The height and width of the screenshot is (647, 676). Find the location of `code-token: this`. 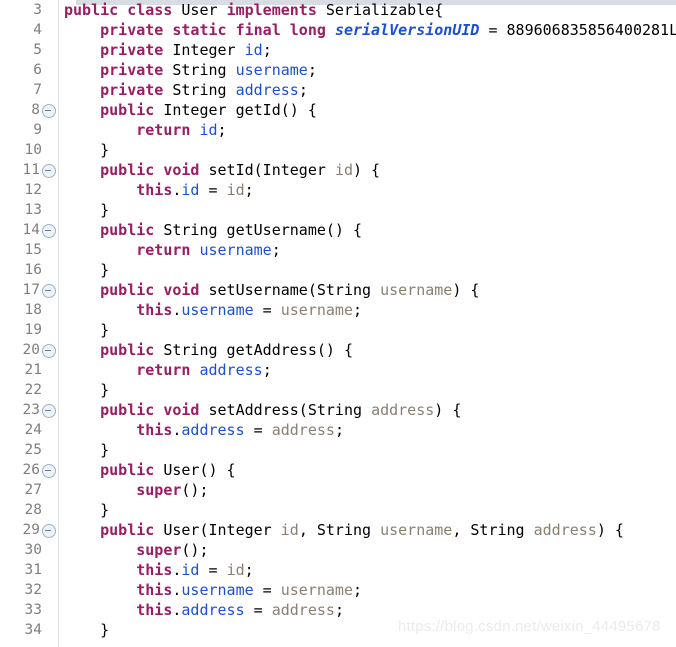

code-token: this is located at coordinates (154, 570).